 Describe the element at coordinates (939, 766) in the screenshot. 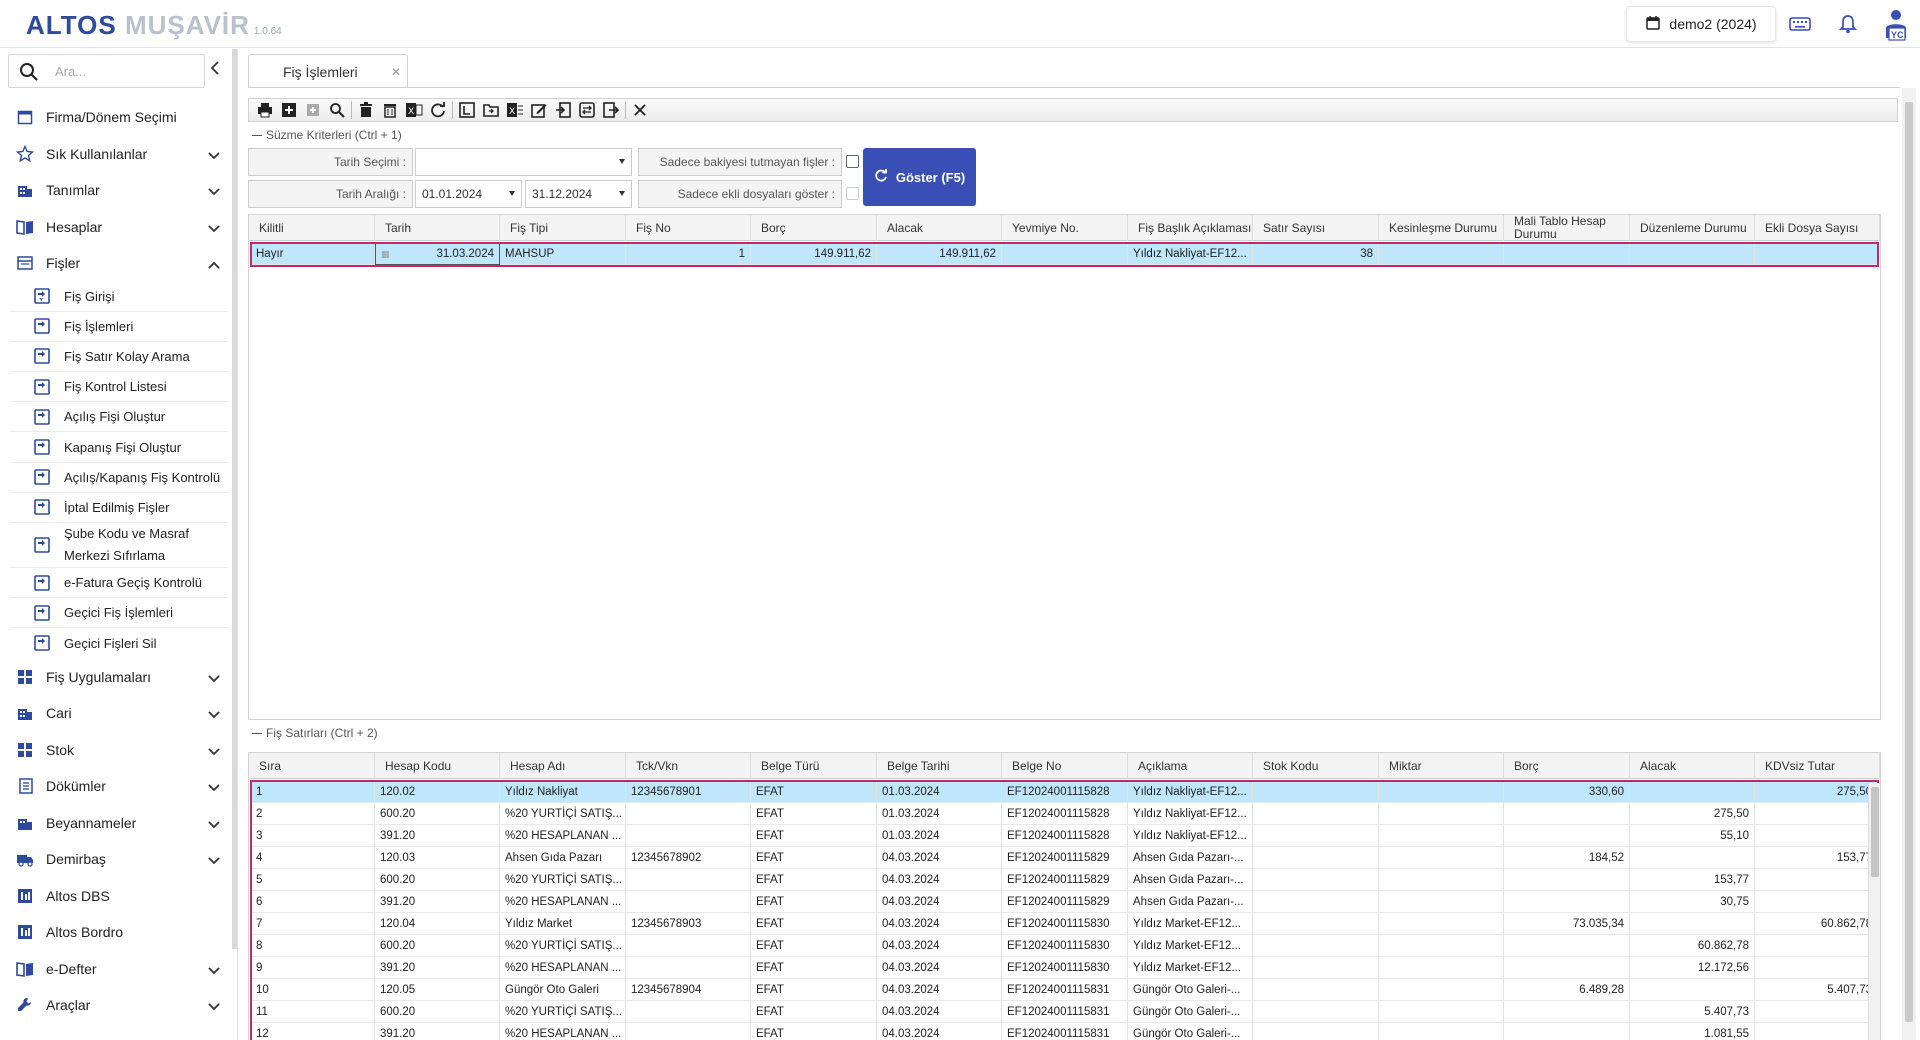

I see `column-header: Belge Tarihi` at that location.